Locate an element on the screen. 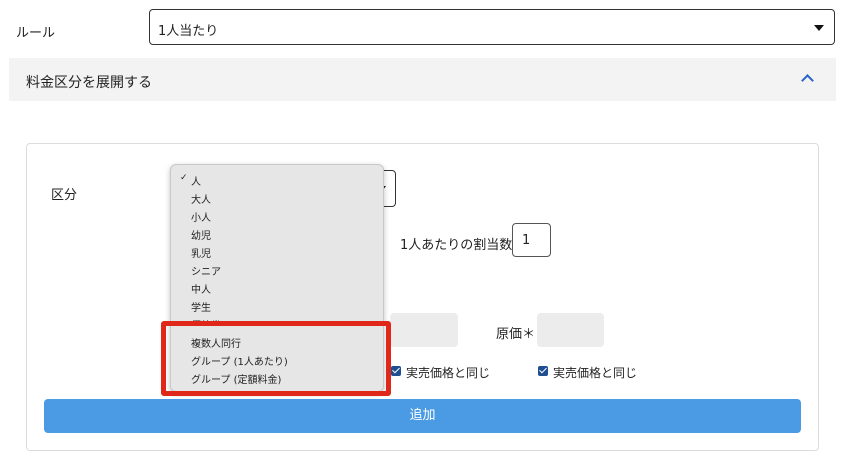 The height and width of the screenshot is (461, 847). rule-label: ルール is located at coordinates (36, 33).